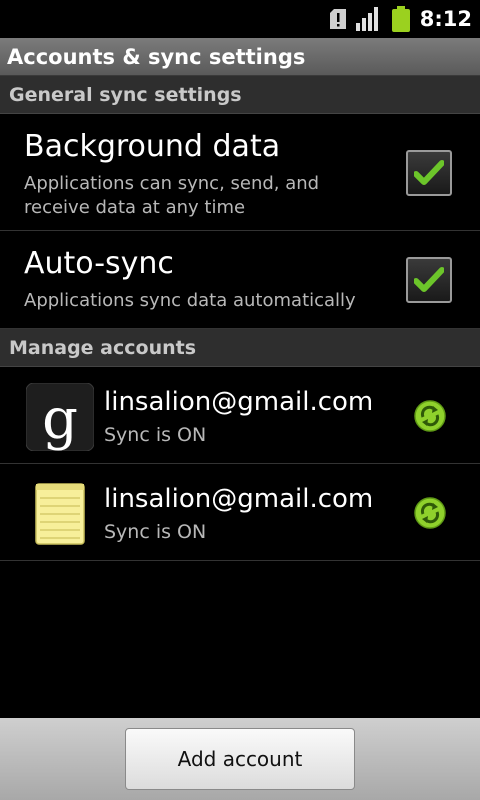  I want to click on signal-icon, so click(368, 19).